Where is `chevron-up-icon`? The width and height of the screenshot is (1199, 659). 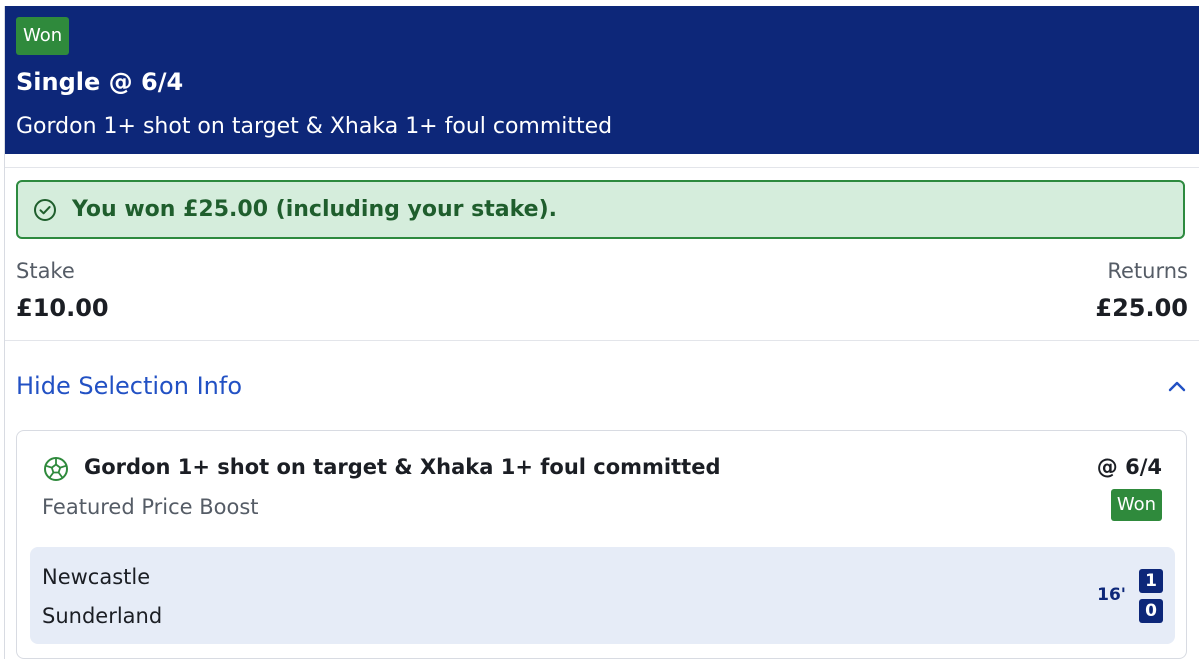 chevron-up-icon is located at coordinates (1177, 387).